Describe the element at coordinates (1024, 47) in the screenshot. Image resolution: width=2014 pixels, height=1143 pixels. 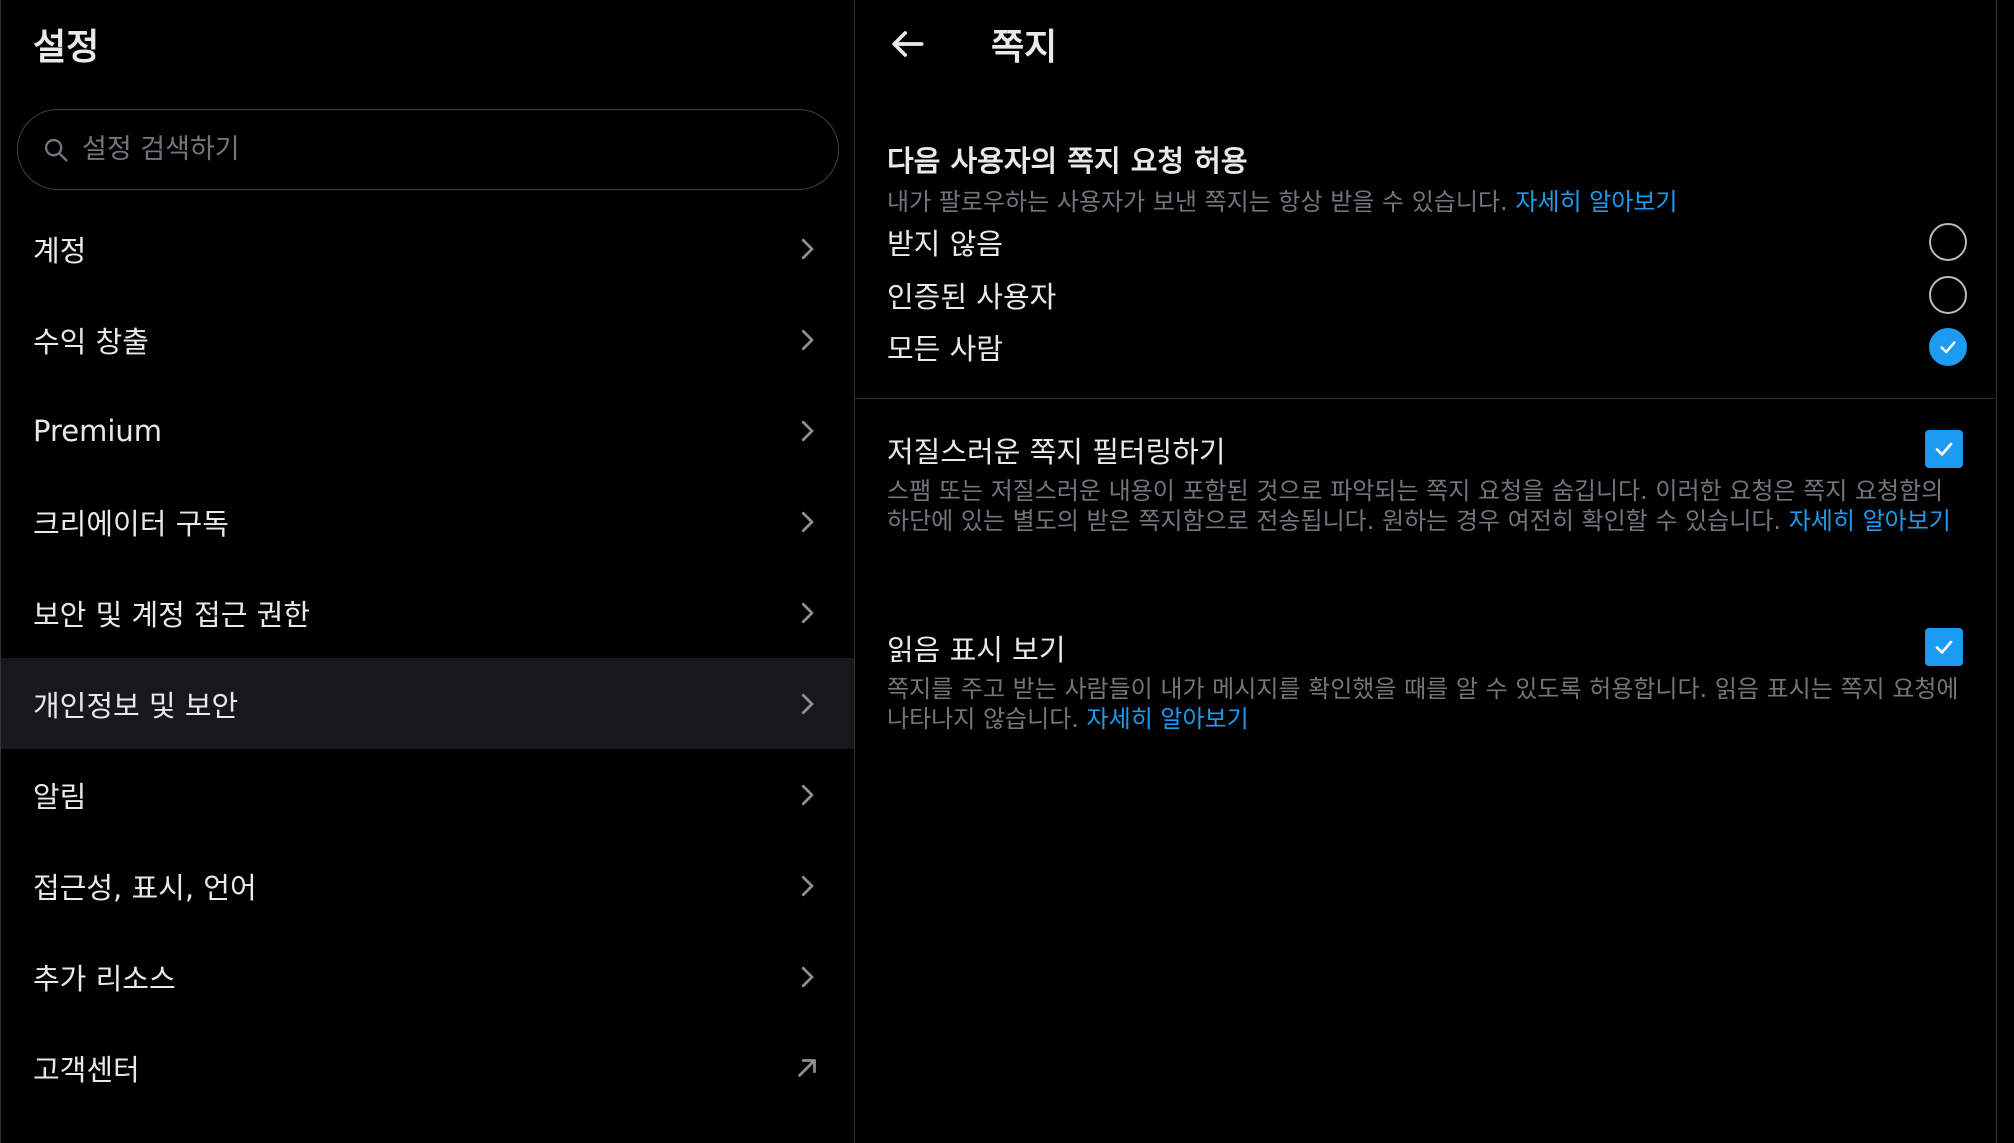
I see `page-title: 쪽지` at that location.